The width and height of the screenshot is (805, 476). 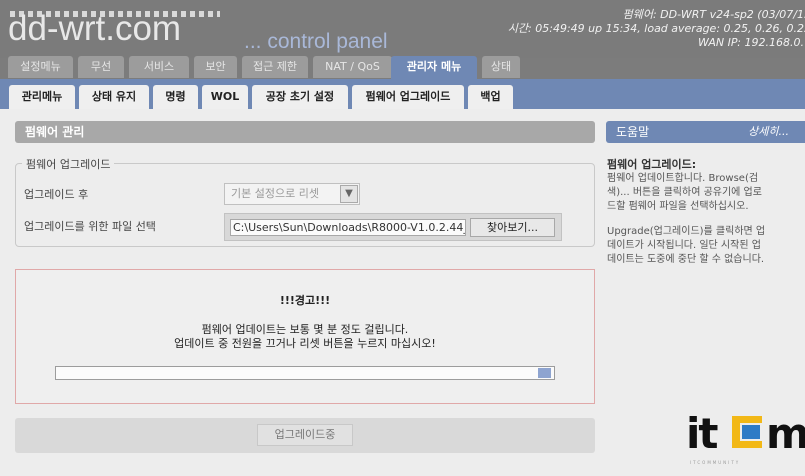 I want to click on warning-line-2: 업데이트 중 전원을 끄거나 리셋 버튼을 누르지 마십시오!, so click(x=305, y=343).